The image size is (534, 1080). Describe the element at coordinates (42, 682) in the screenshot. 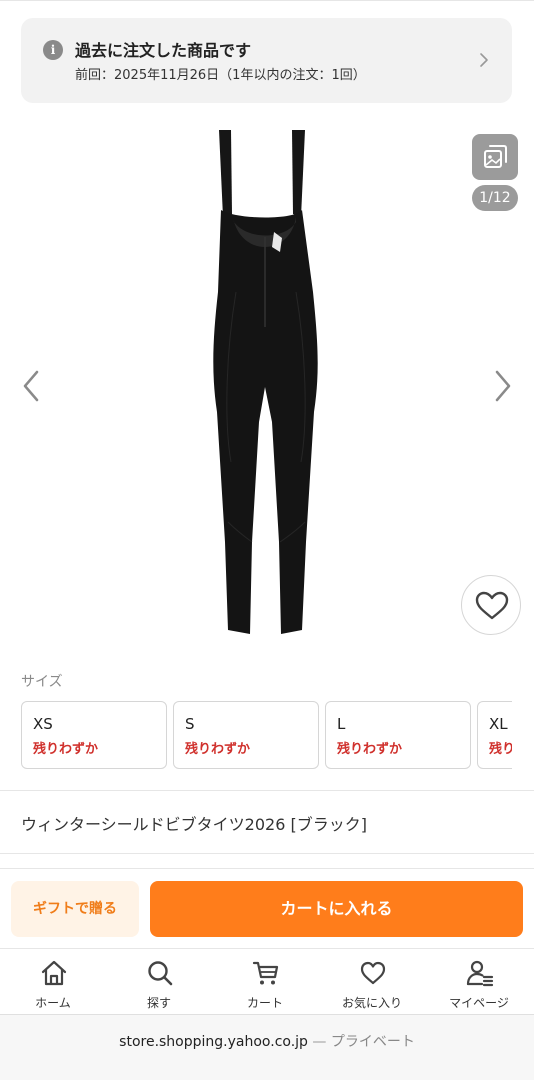

I see `size-label: サイズ` at that location.